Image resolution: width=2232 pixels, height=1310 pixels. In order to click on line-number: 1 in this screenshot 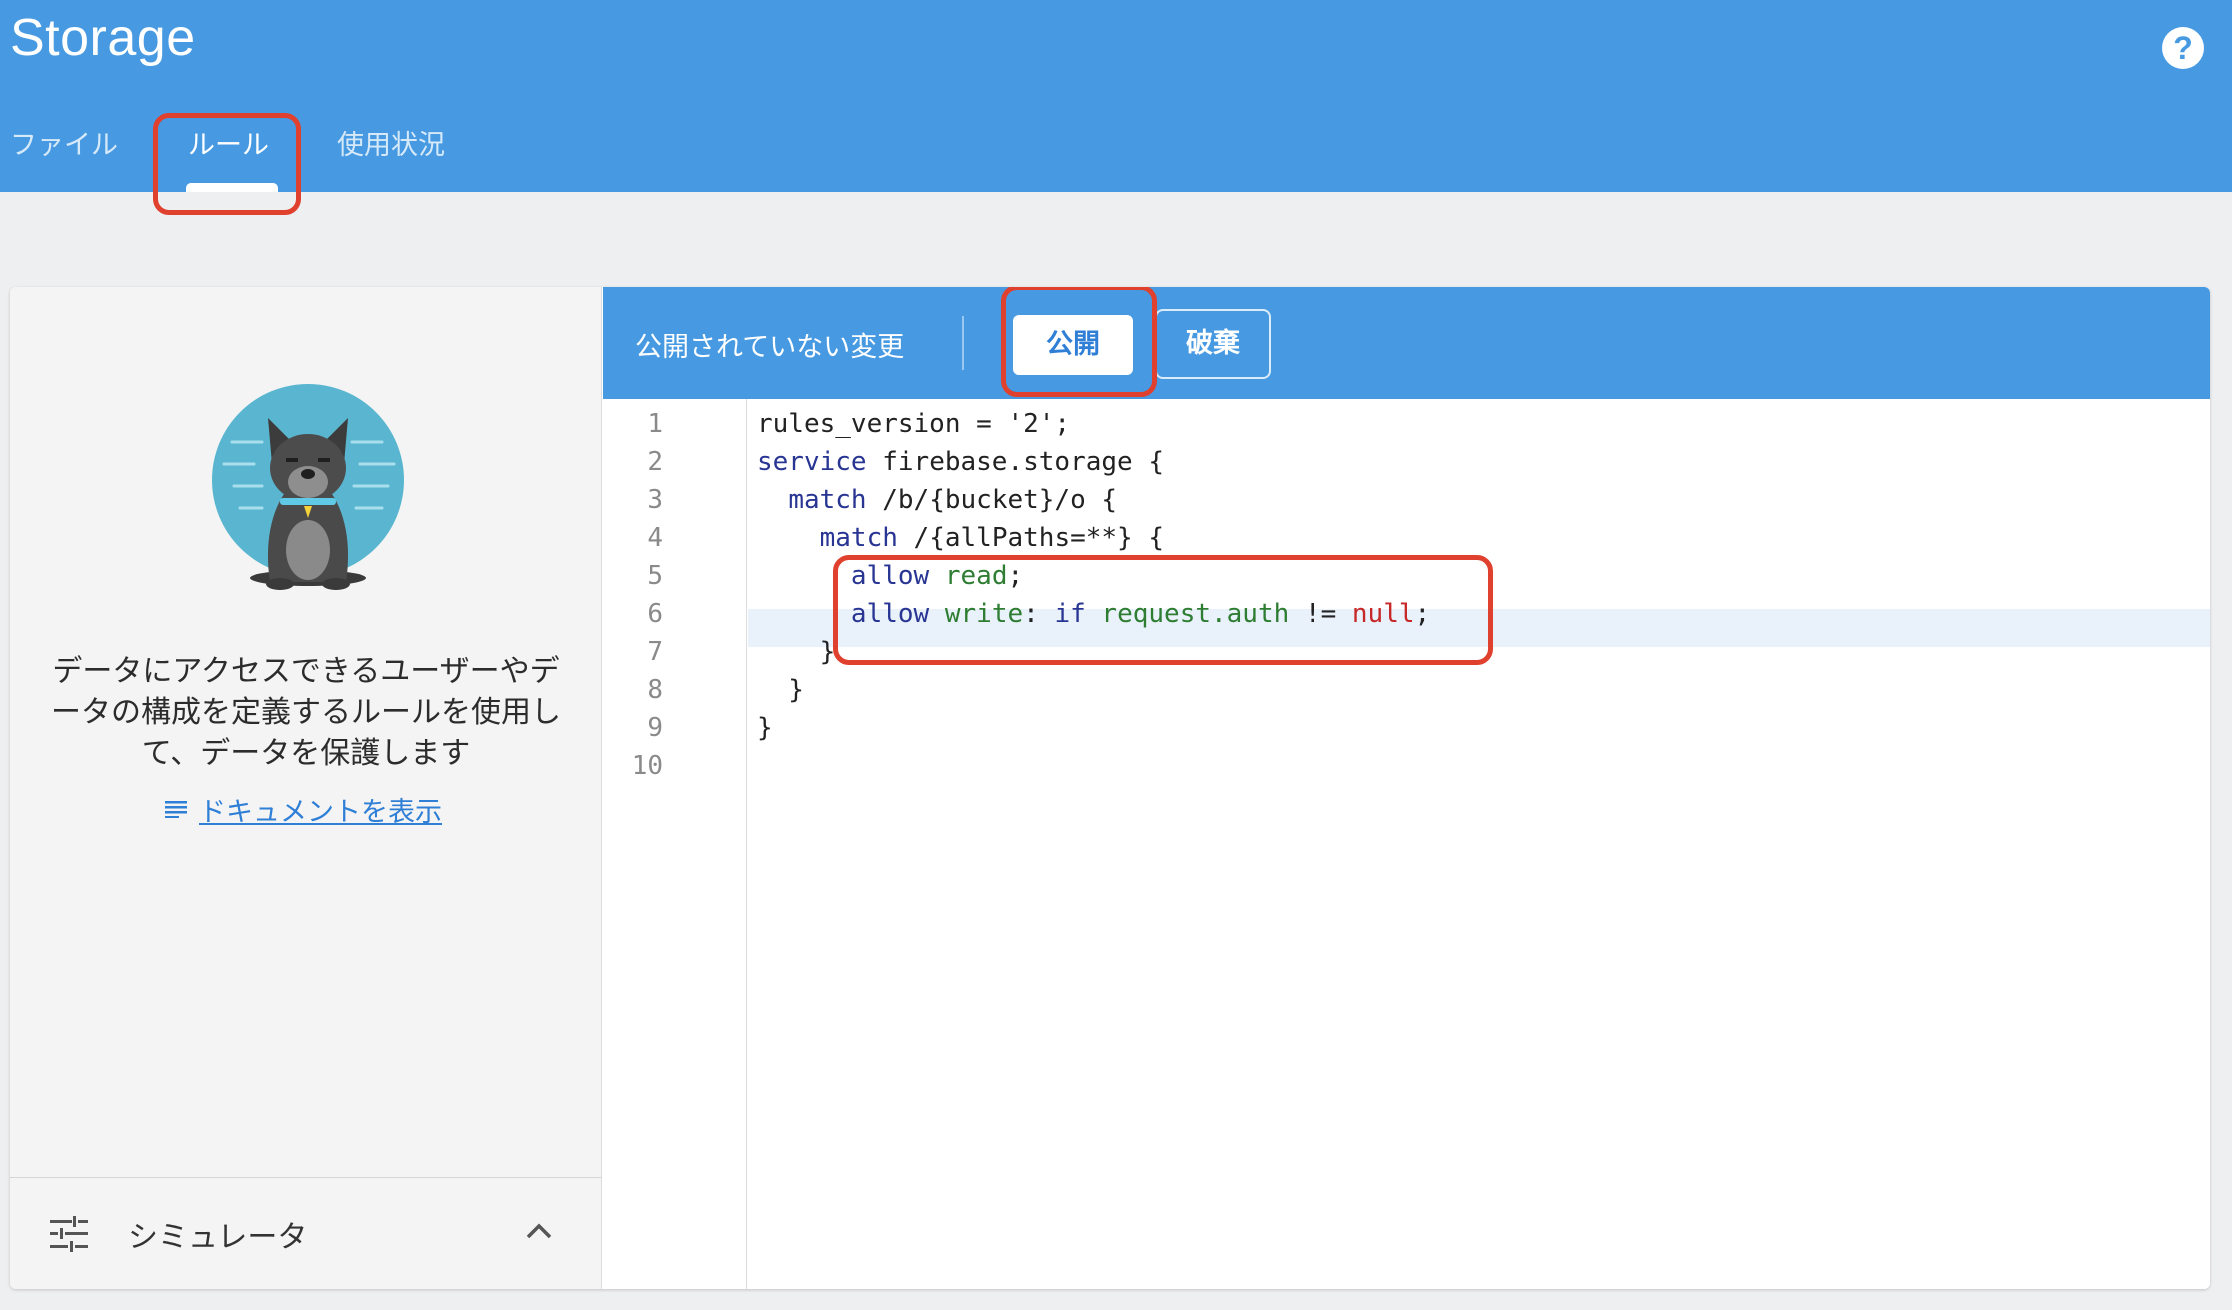, I will do `click(655, 424)`.